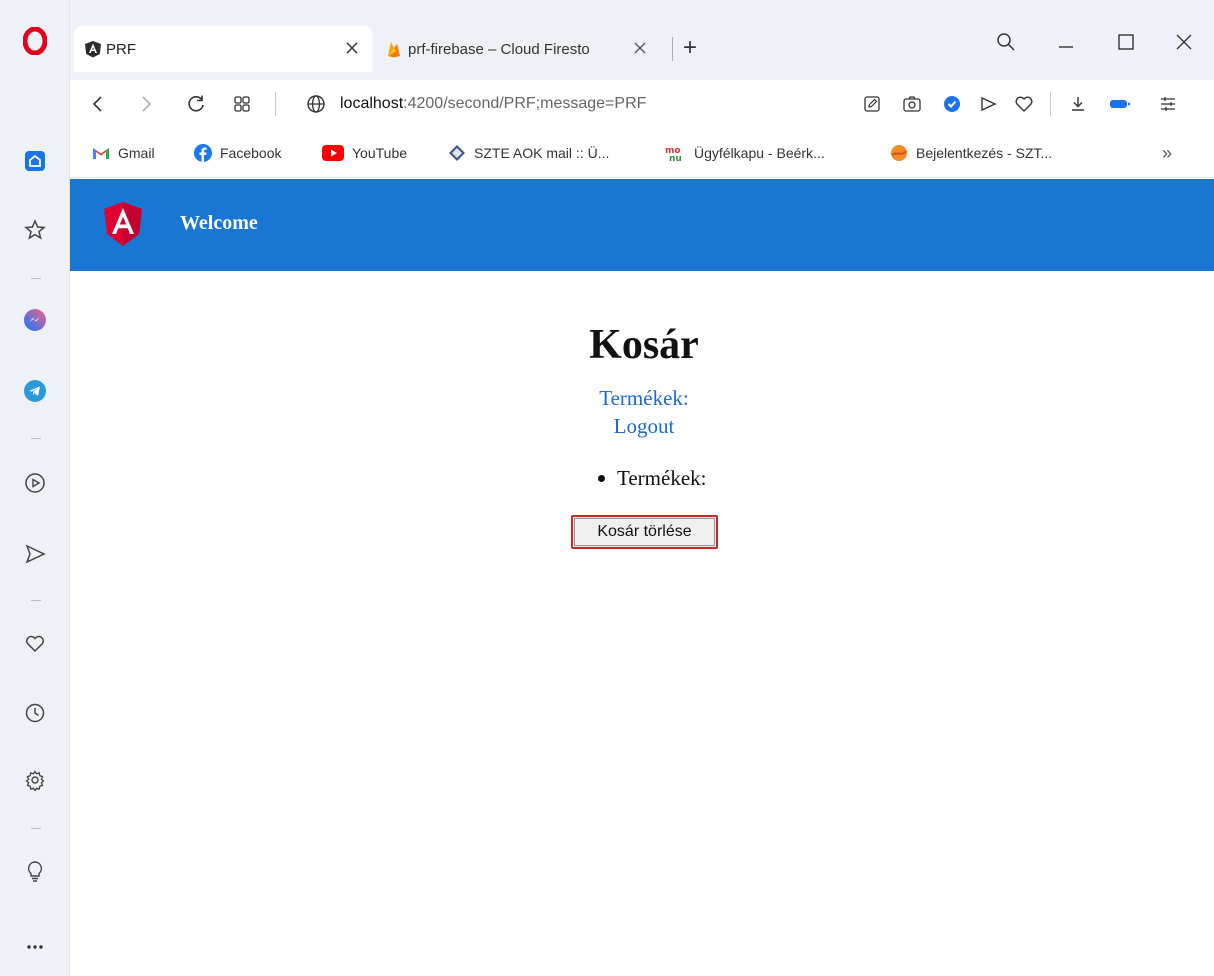  I want to click on url-path: :4200/second/PRF;message=PRF, so click(525, 103).